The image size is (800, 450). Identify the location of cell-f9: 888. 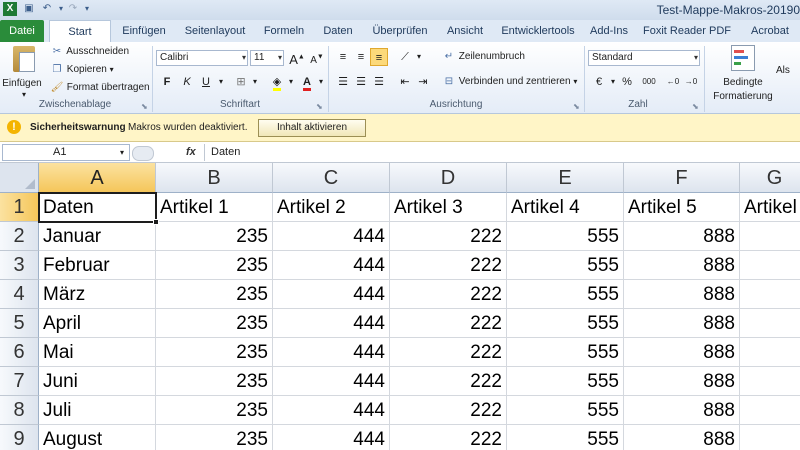
(682, 437).